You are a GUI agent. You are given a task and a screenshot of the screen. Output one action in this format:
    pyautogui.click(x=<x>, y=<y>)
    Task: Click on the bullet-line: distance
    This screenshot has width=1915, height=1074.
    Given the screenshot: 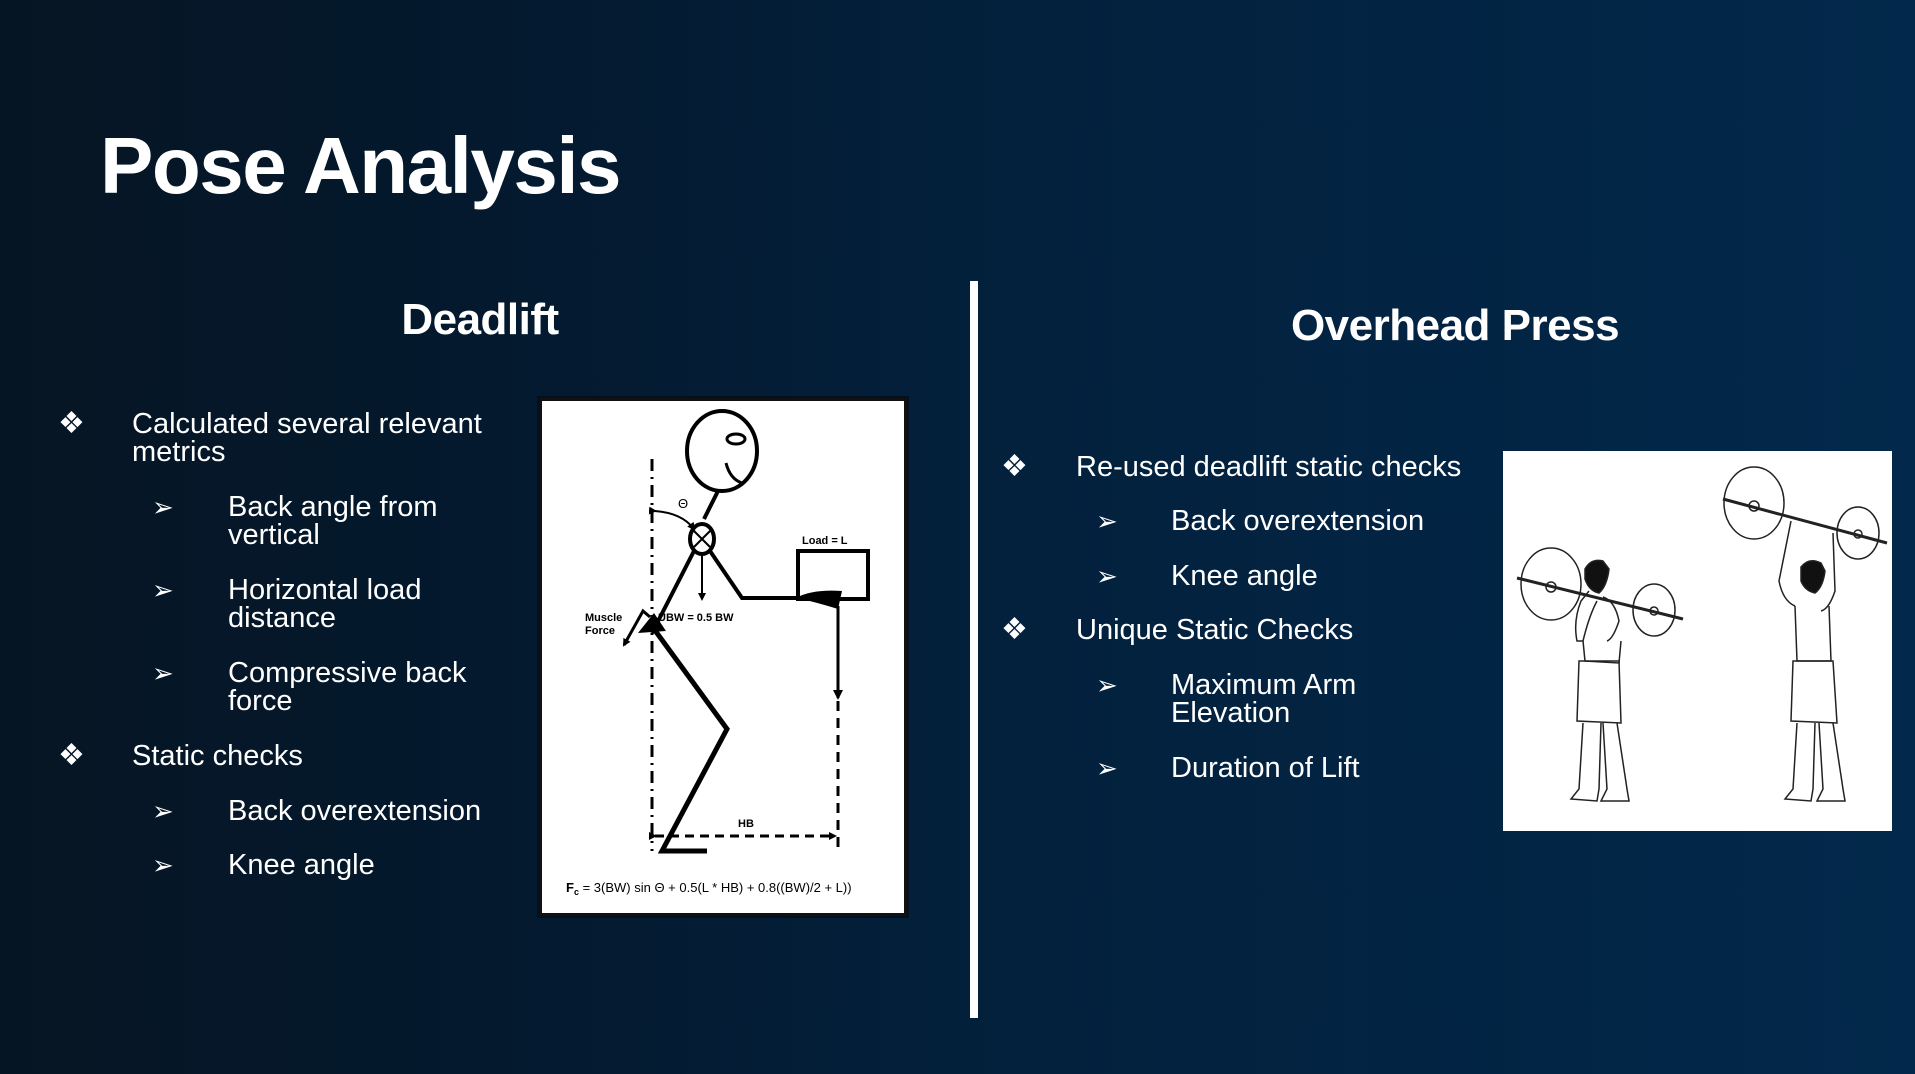 What is the action you would take?
    pyautogui.click(x=282, y=618)
    